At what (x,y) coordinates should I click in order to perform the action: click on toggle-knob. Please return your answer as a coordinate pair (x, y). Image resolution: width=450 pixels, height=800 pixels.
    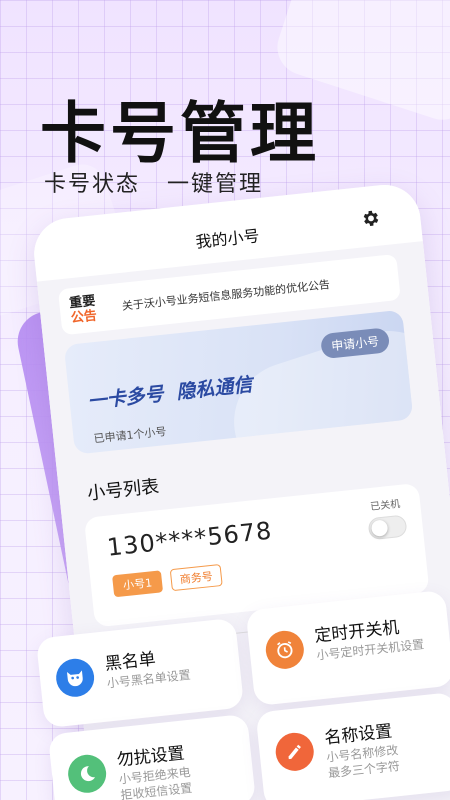
    Looking at the image, I should click on (379, 528).